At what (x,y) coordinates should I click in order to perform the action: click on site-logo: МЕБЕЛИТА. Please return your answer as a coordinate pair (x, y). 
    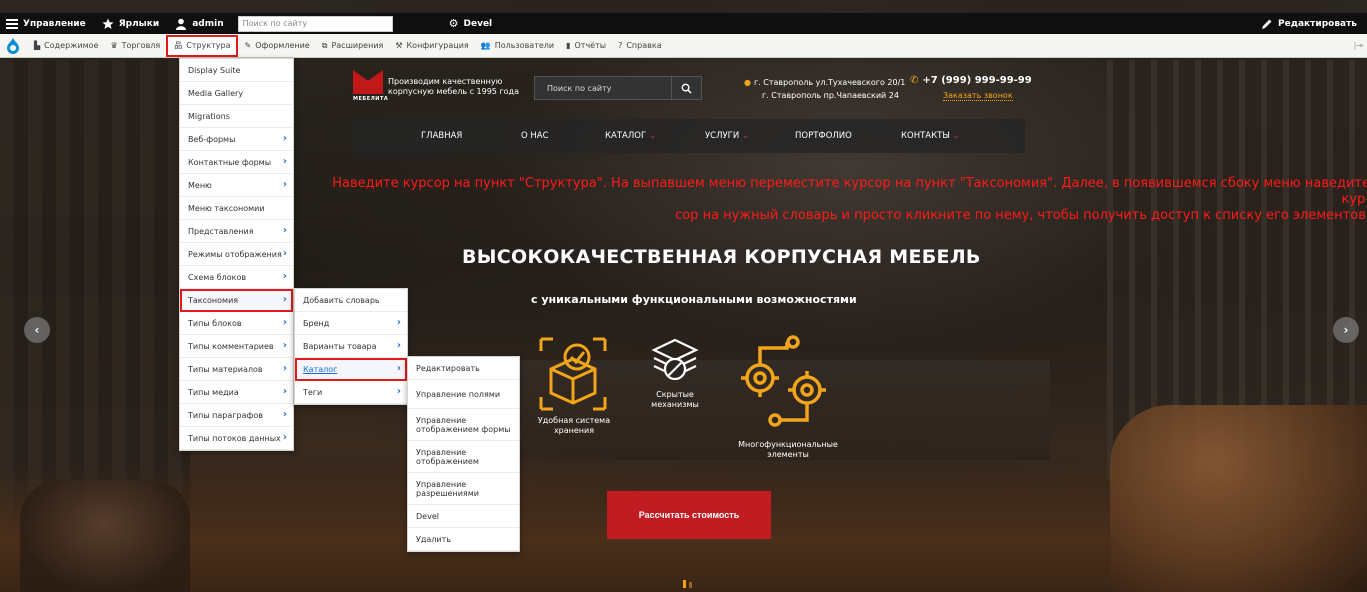
    Looking at the image, I should click on (370, 87).